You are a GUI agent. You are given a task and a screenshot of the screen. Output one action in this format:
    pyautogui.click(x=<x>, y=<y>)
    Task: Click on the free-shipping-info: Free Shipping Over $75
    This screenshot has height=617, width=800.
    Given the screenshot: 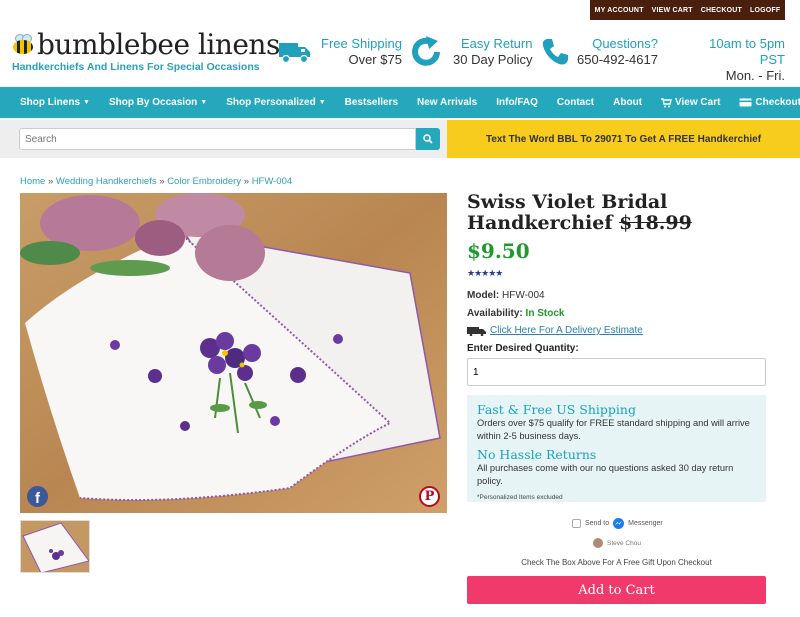 What is the action you would take?
    pyautogui.click(x=339, y=52)
    